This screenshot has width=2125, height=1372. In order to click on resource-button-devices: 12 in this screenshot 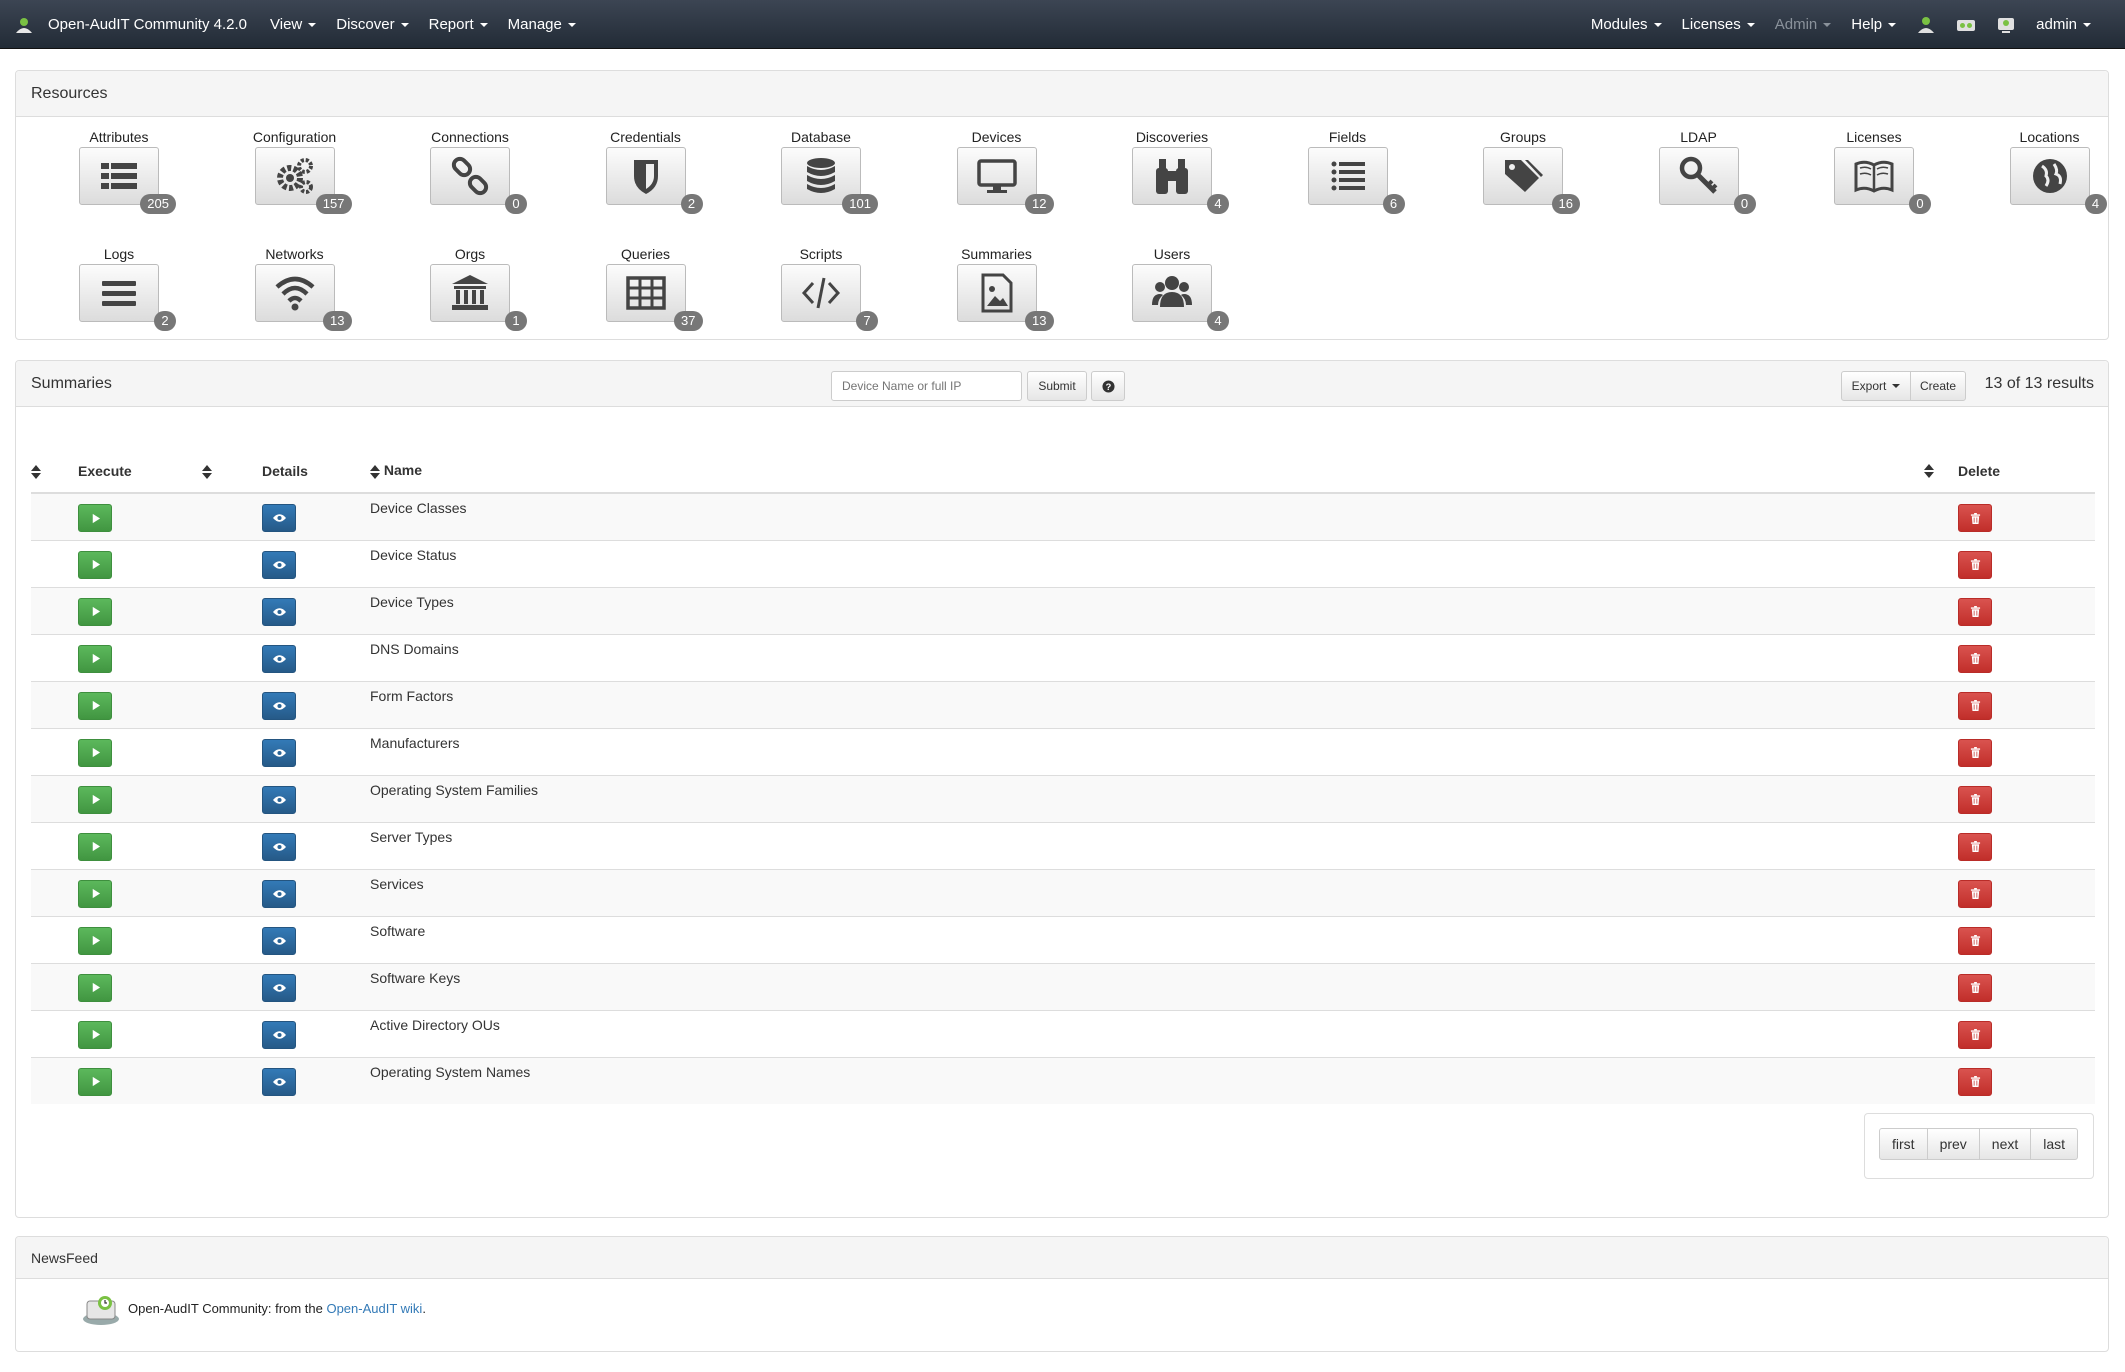, I will do `click(1005, 180)`.